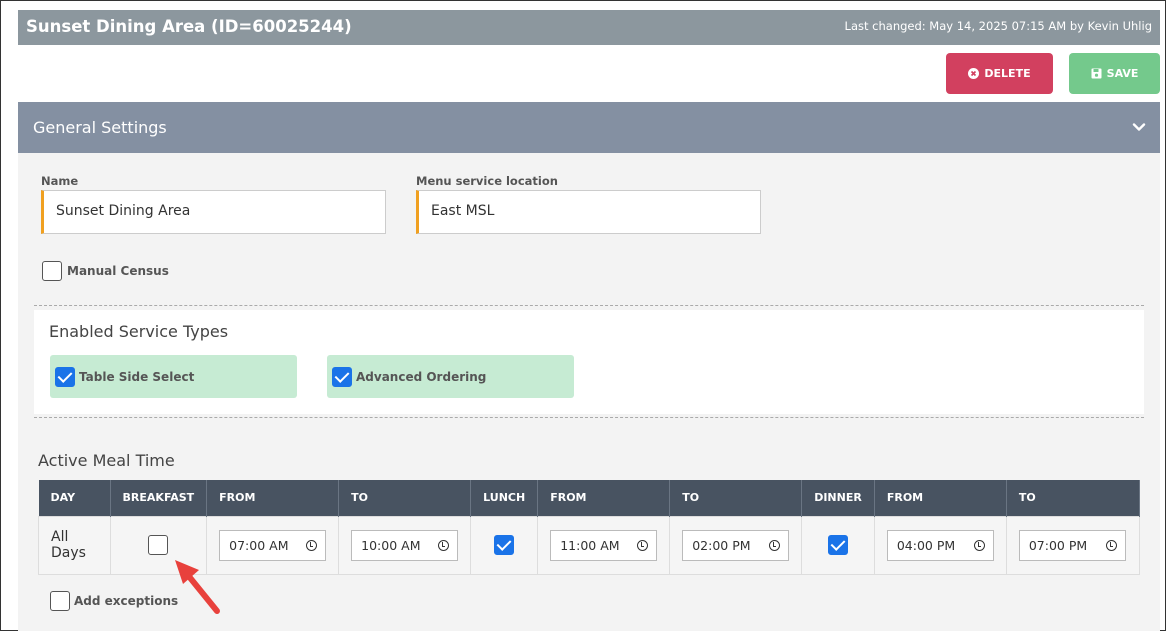 Image resolution: width=1166 pixels, height=631 pixels. I want to click on advanced-ordering-label: Advanced Ordering, so click(421, 377).